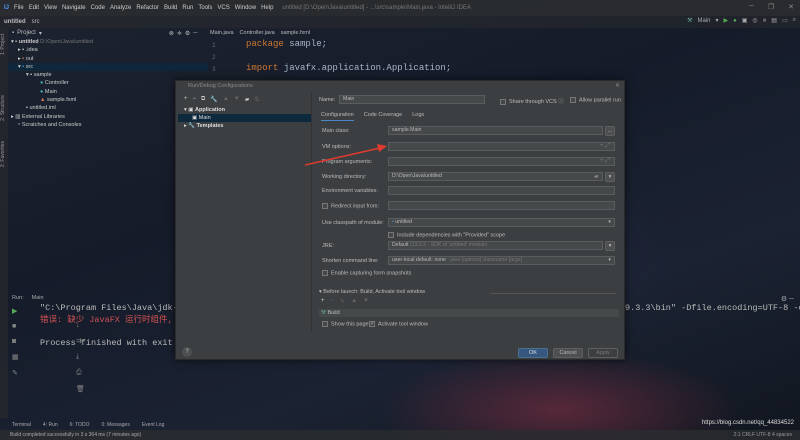 This screenshot has width=800, height=440. I want to click on red-annotation-arrow, so click(345, 155).